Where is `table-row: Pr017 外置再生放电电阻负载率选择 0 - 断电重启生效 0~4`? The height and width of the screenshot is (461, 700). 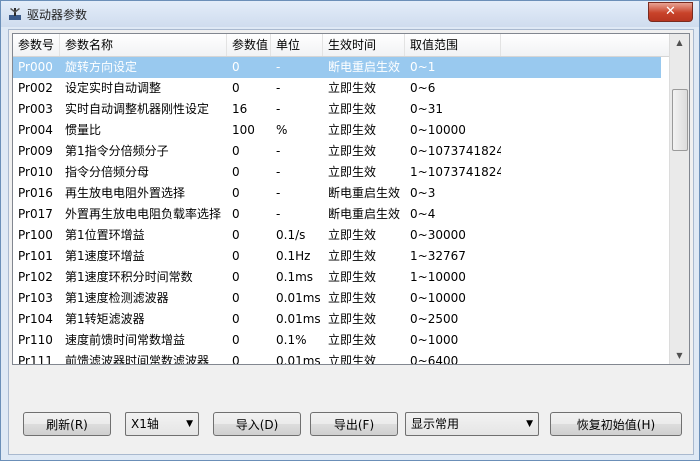
table-row: Pr017 外置再生放电电阻负载率选择 0 - 断电重启生效 0~4 is located at coordinates (337, 214).